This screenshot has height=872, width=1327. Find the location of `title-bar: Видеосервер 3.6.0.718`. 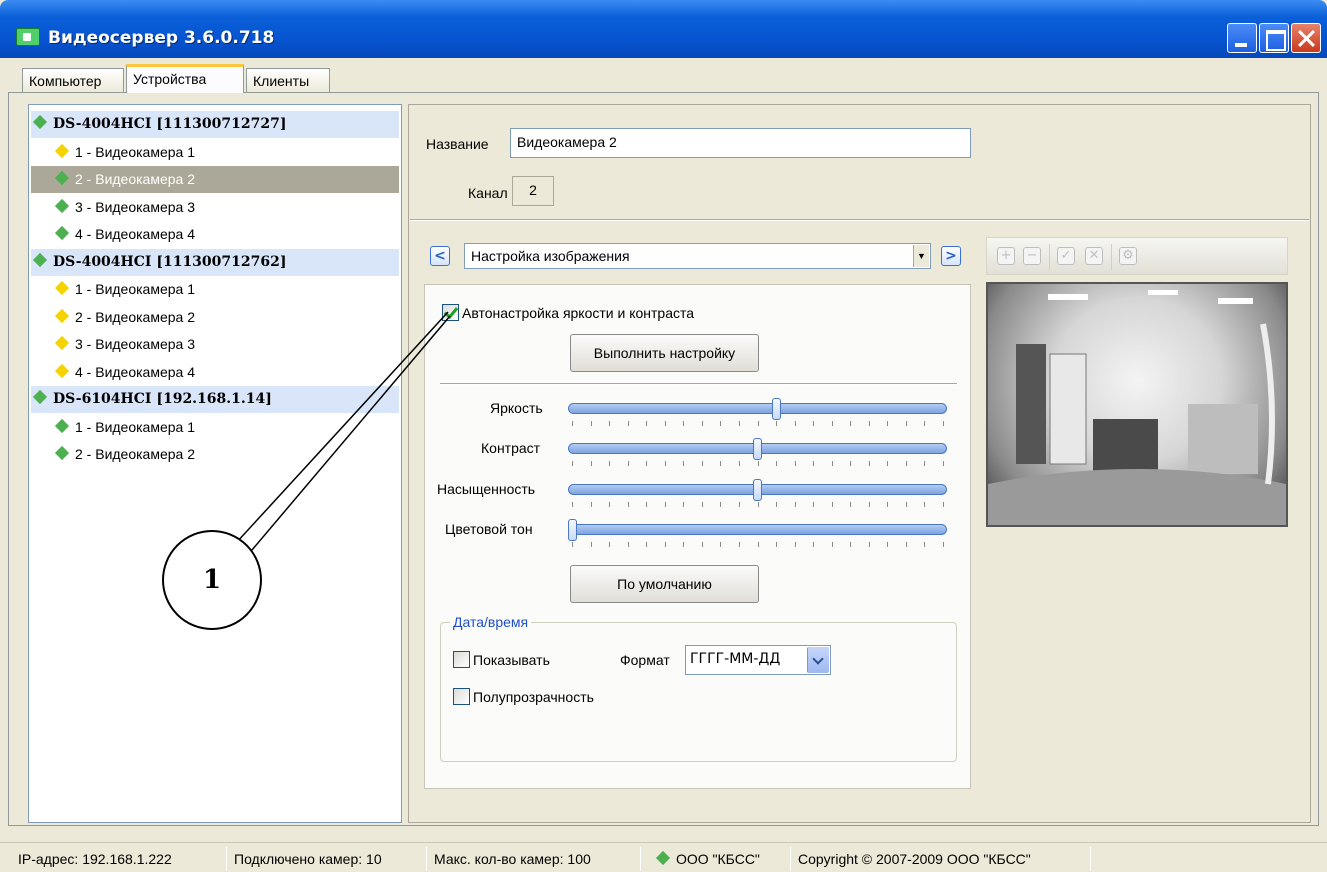

title-bar: Видеосервер 3.6.0.718 is located at coordinates (663, 29).